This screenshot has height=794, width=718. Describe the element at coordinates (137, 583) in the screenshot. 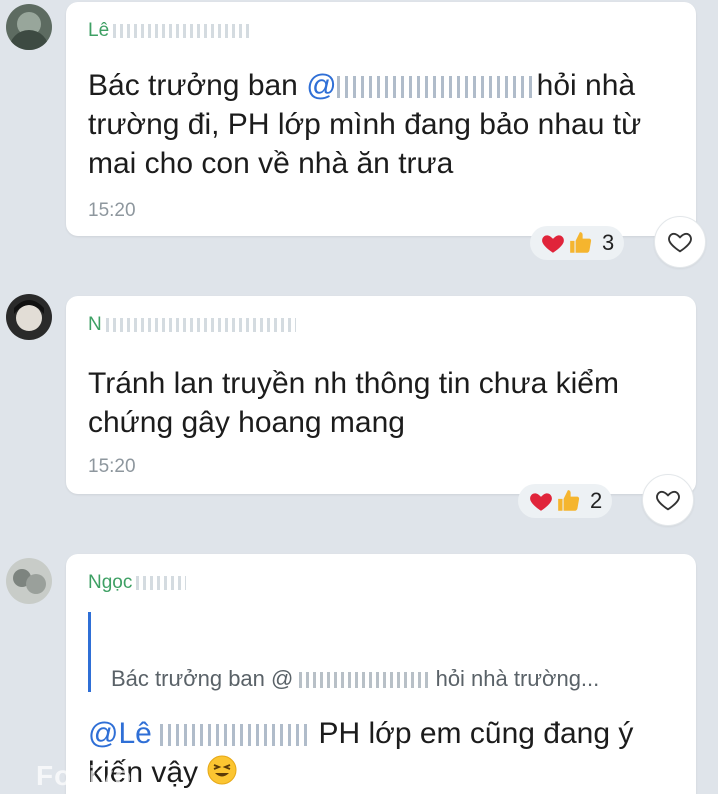

I see `sender-name: Ngọc` at that location.